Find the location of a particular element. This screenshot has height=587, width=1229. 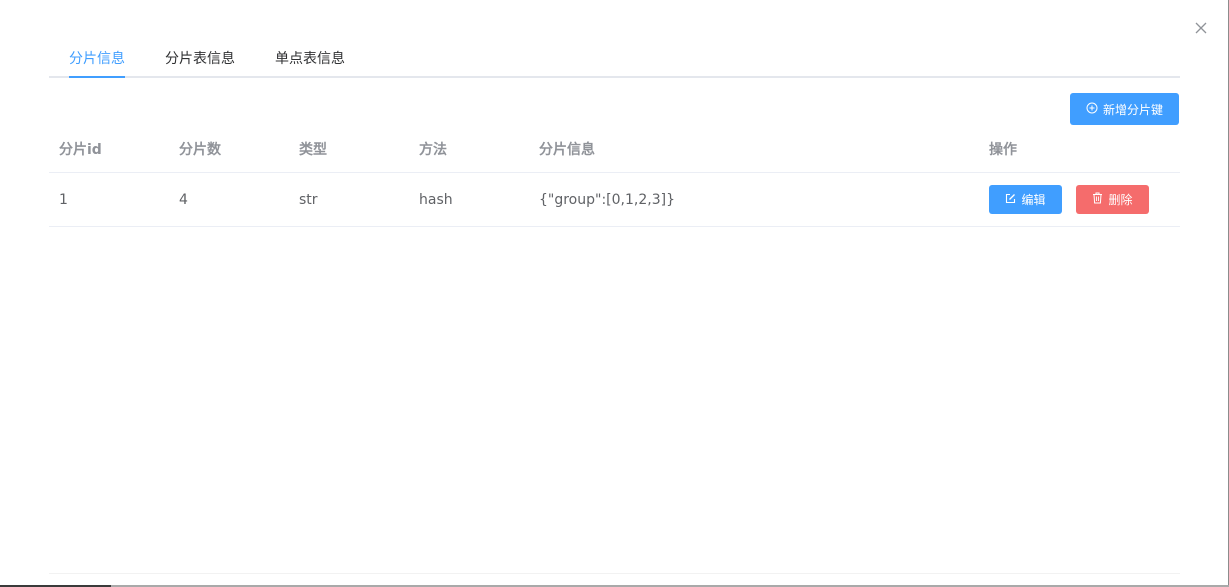

active-tab-indicator is located at coordinates (97, 77).